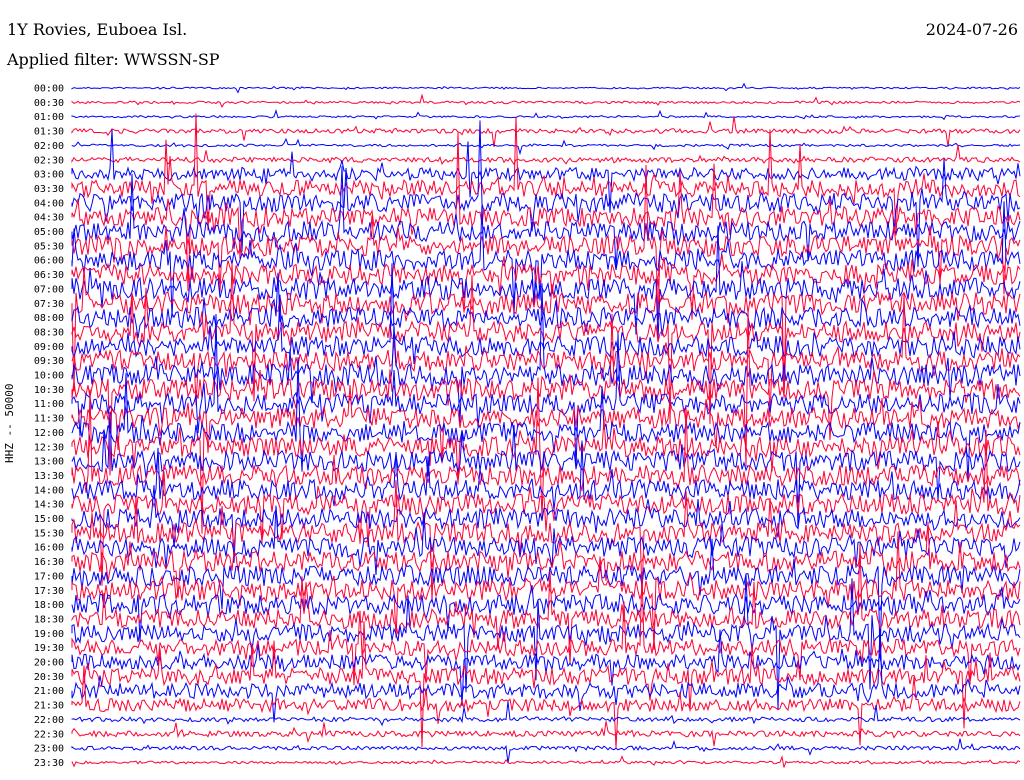 This screenshot has height=780, width=1024. What do you see at coordinates (49, 677) in the screenshot?
I see `row-time-label: 20:30` at bounding box center [49, 677].